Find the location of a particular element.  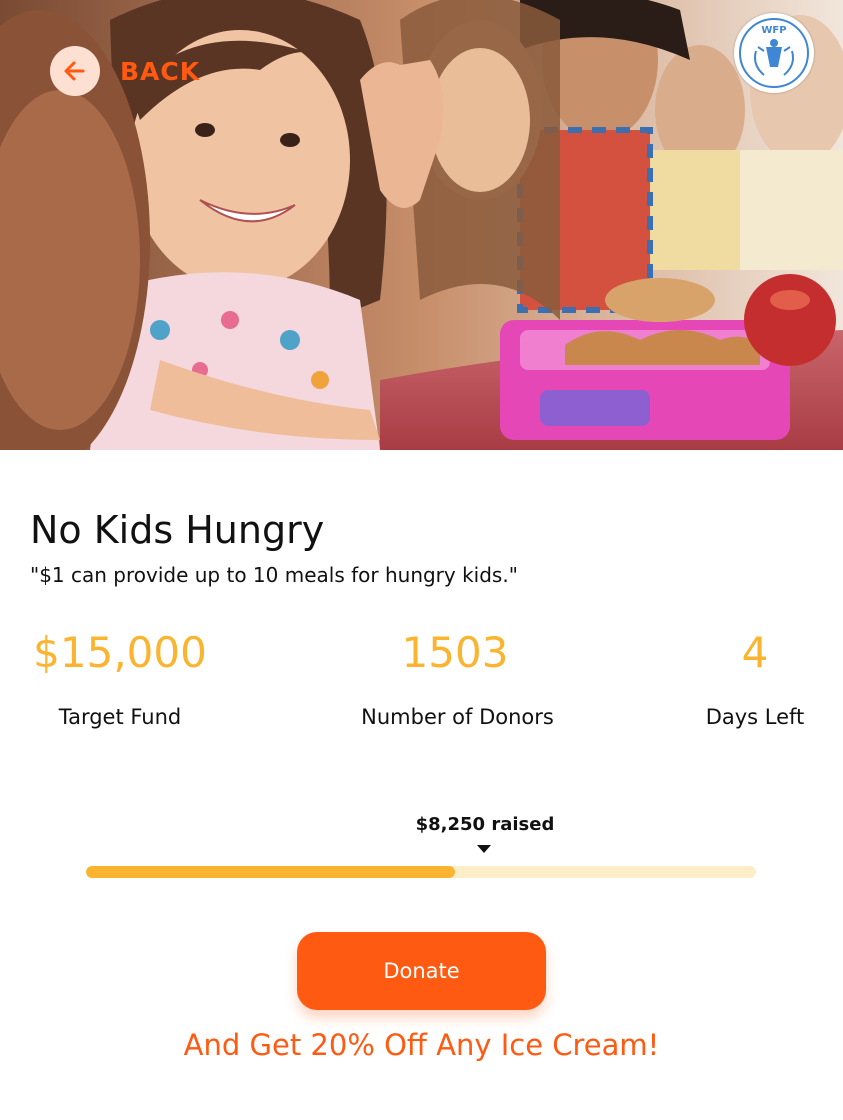

progress-pointer is located at coordinates (484, 849).